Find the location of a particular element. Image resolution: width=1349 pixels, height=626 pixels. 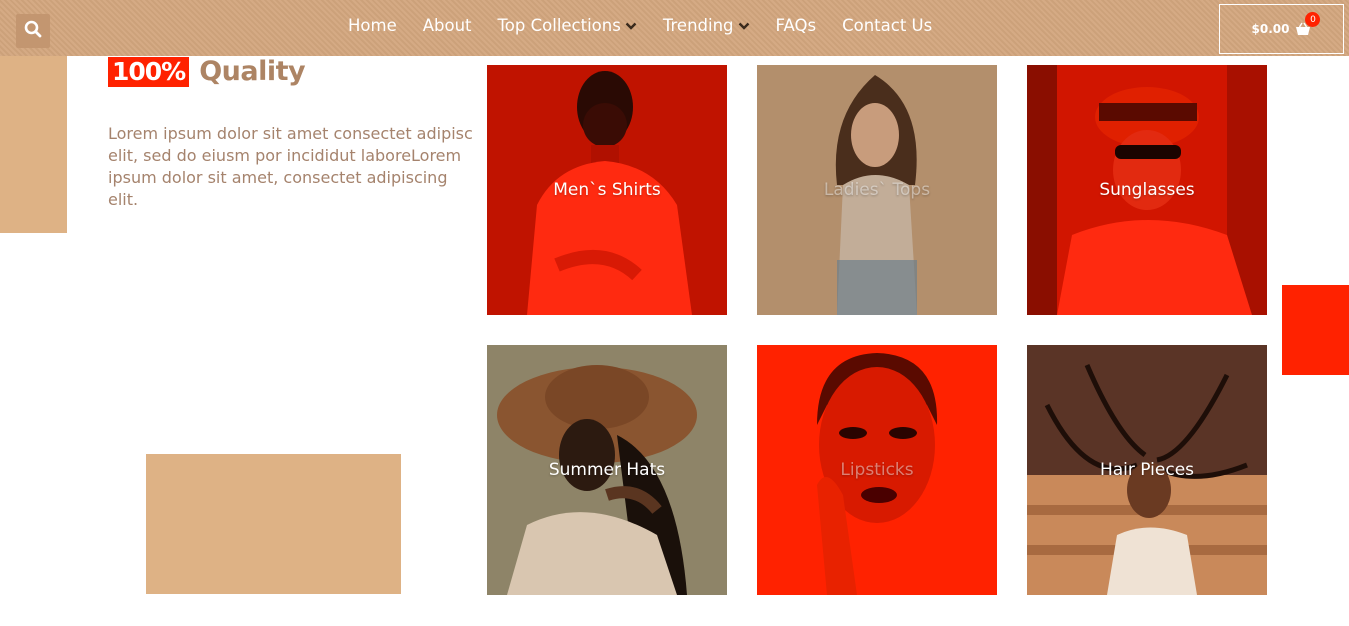

tile-label: Hair Pieces is located at coordinates (1147, 470).